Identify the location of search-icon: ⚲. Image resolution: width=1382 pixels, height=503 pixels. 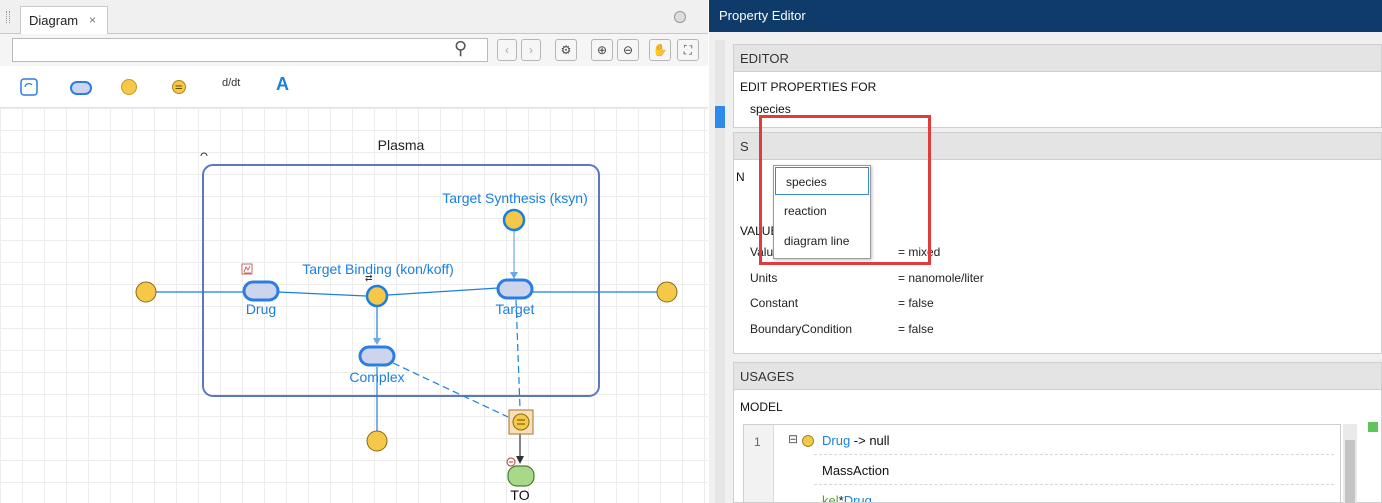
(460, 48).